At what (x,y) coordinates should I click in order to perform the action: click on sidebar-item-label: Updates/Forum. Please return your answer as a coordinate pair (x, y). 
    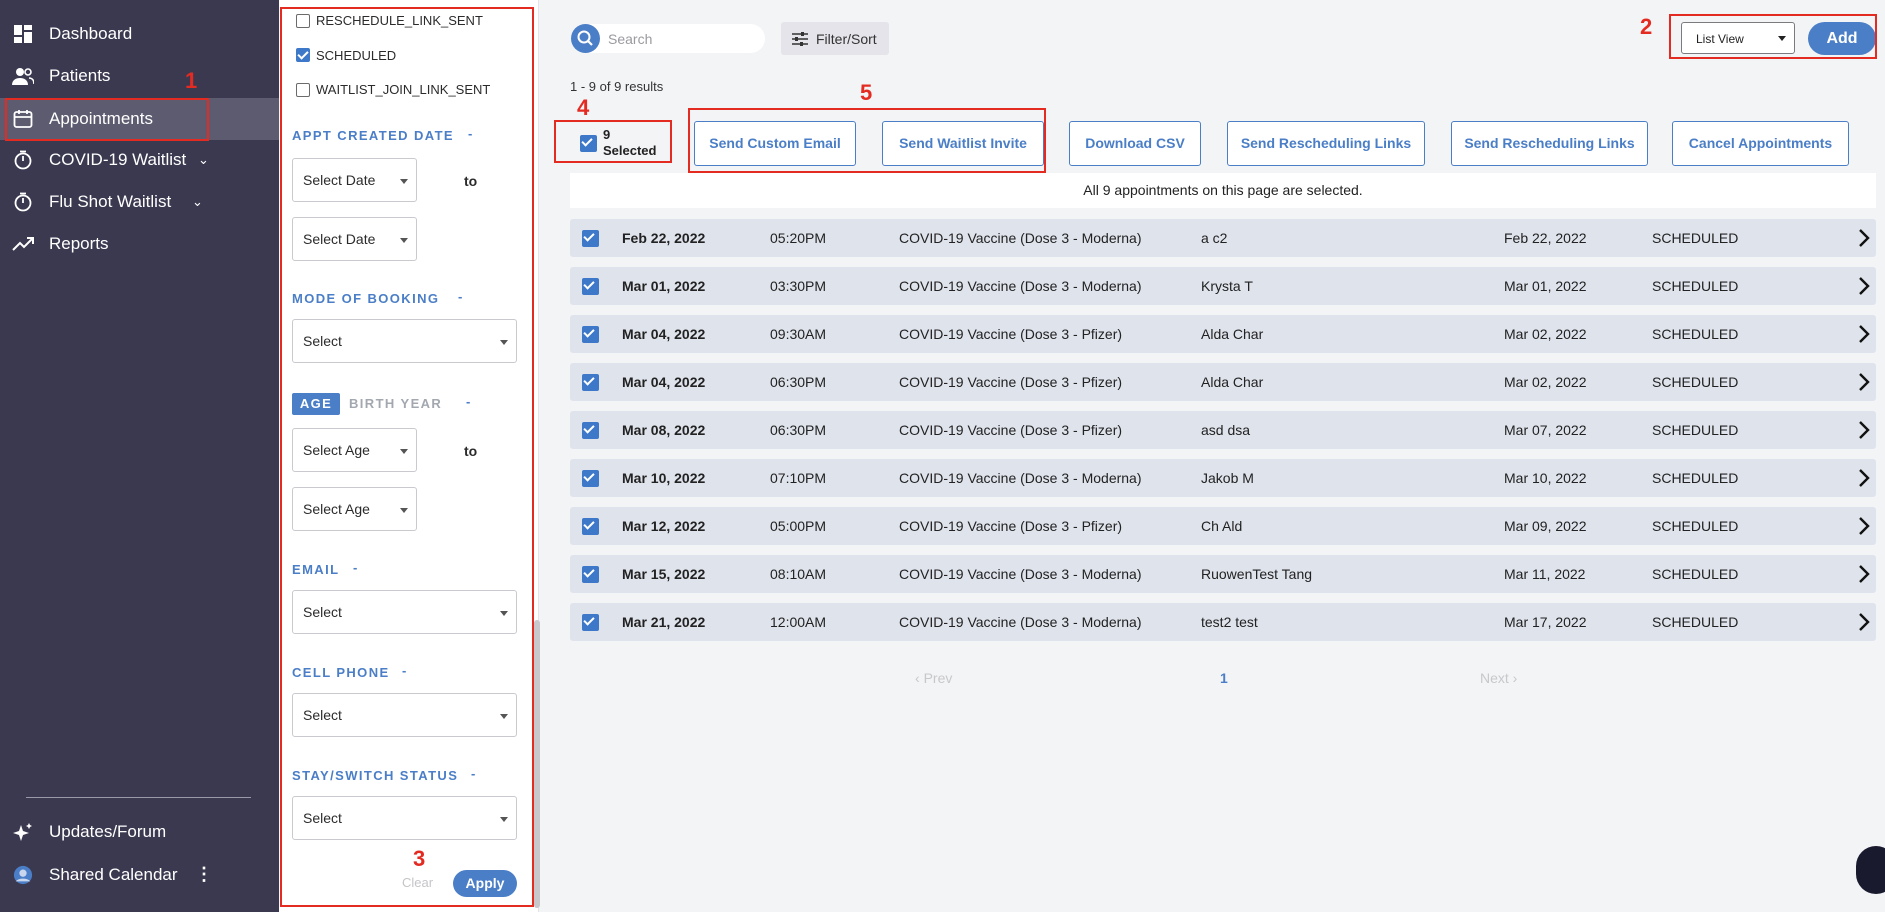
    Looking at the image, I should click on (108, 831).